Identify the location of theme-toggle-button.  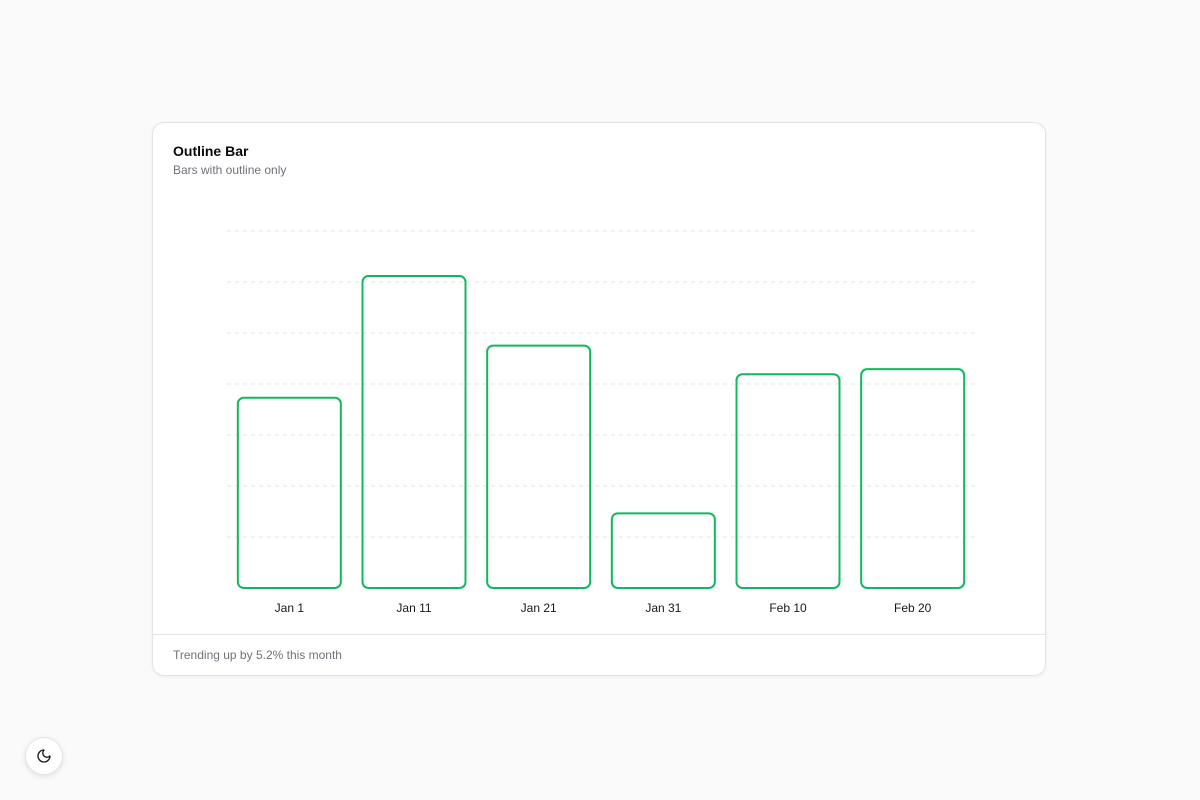
(44, 756).